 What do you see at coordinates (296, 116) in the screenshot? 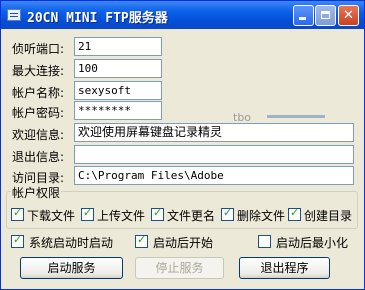
I see `background-hint-bar` at bounding box center [296, 116].